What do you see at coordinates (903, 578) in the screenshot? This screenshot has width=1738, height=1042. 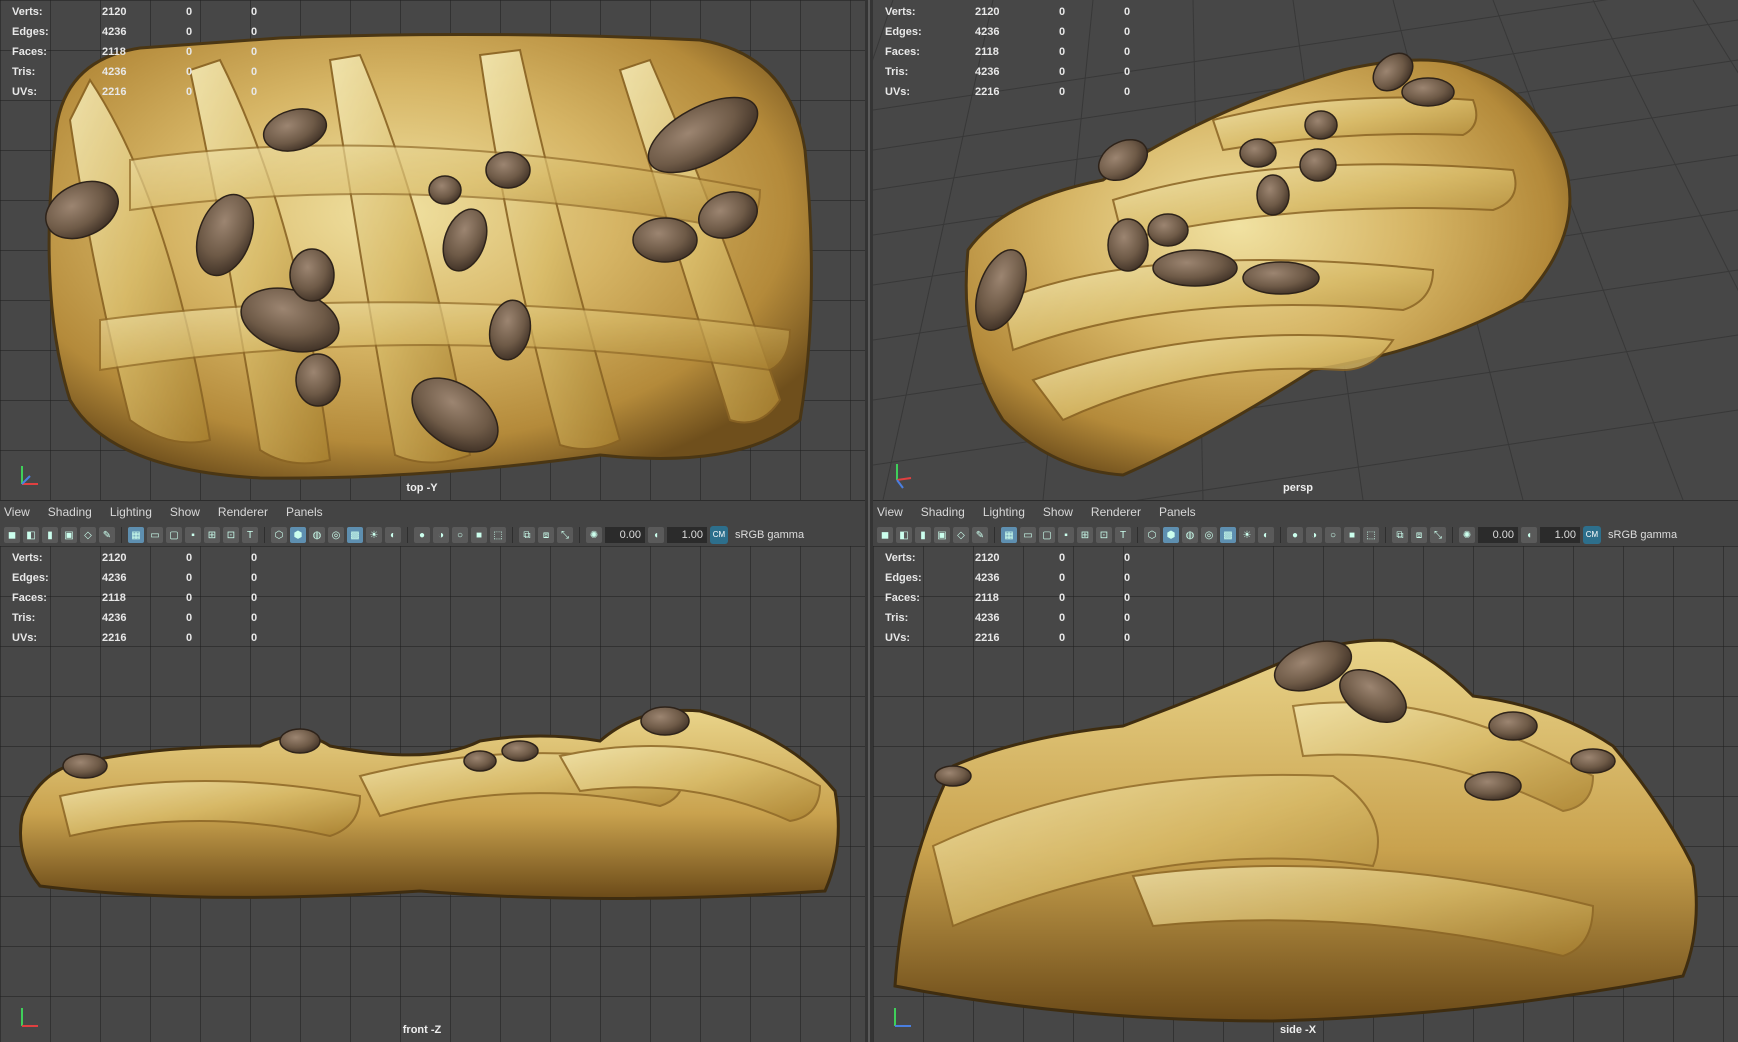 I see `hud-label: Edges:` at bounding box center [903, 578].